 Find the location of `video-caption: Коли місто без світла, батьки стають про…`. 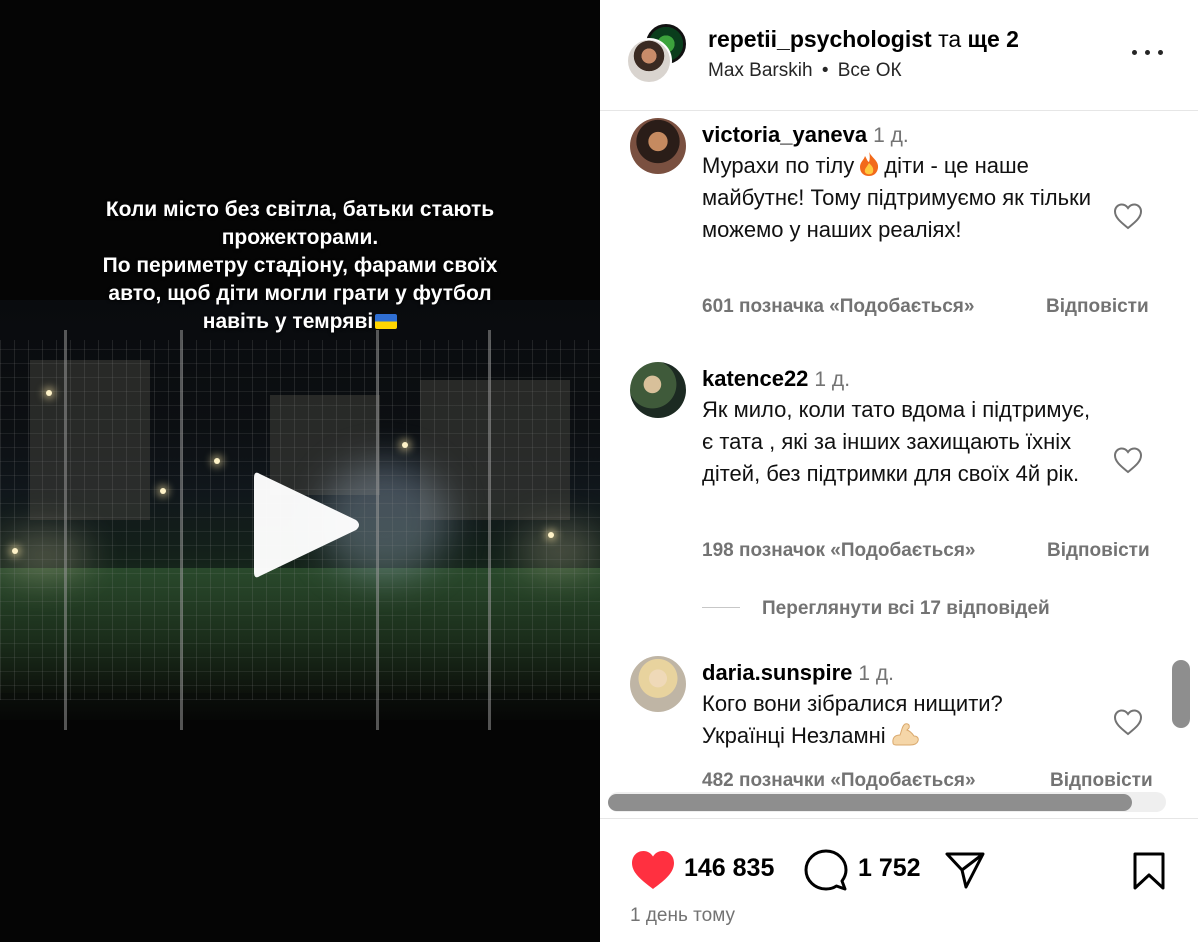

video-caption: Коли місто без світла, батьки стають про… is located at coordinates (300, 266).